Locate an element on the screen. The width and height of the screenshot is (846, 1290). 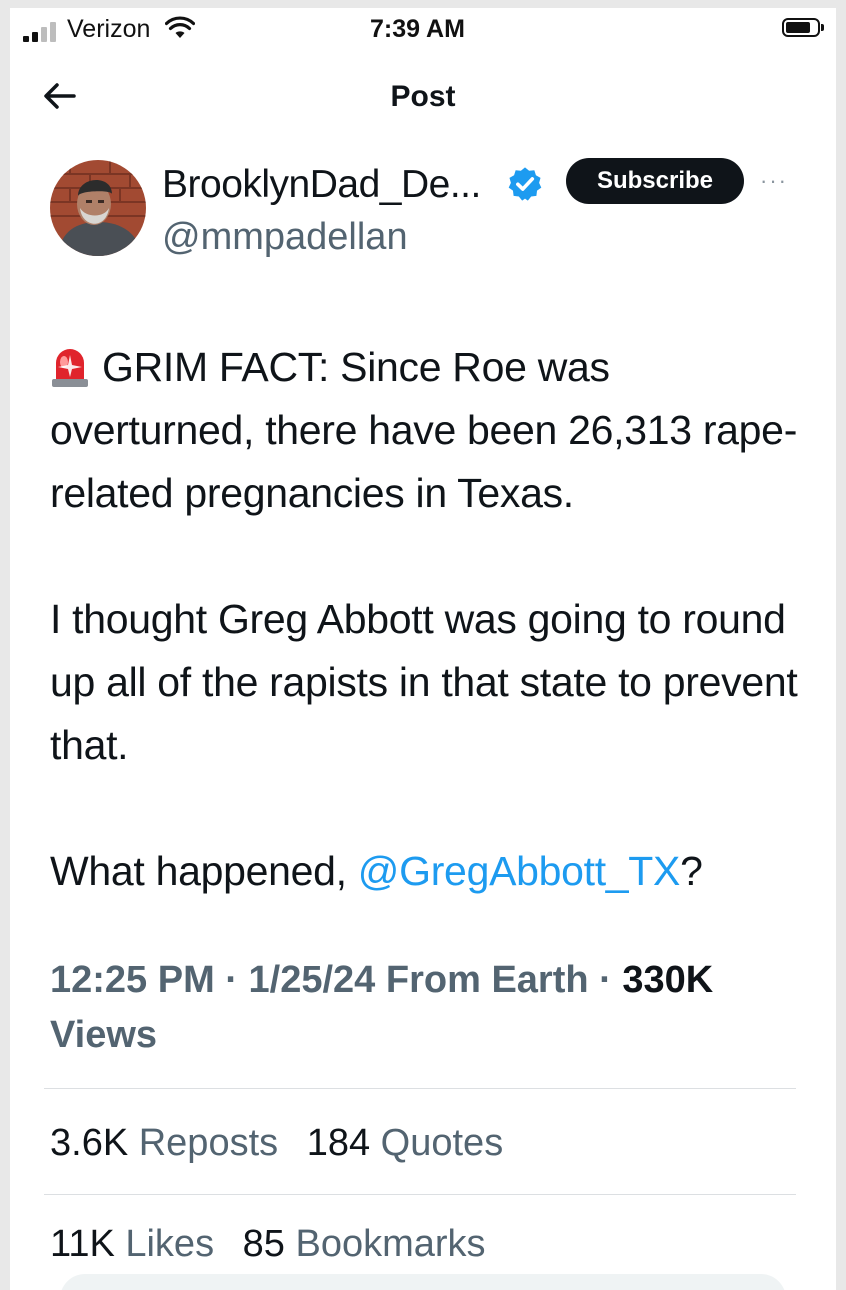
police-light-icon is located at coordinates (70, 368).